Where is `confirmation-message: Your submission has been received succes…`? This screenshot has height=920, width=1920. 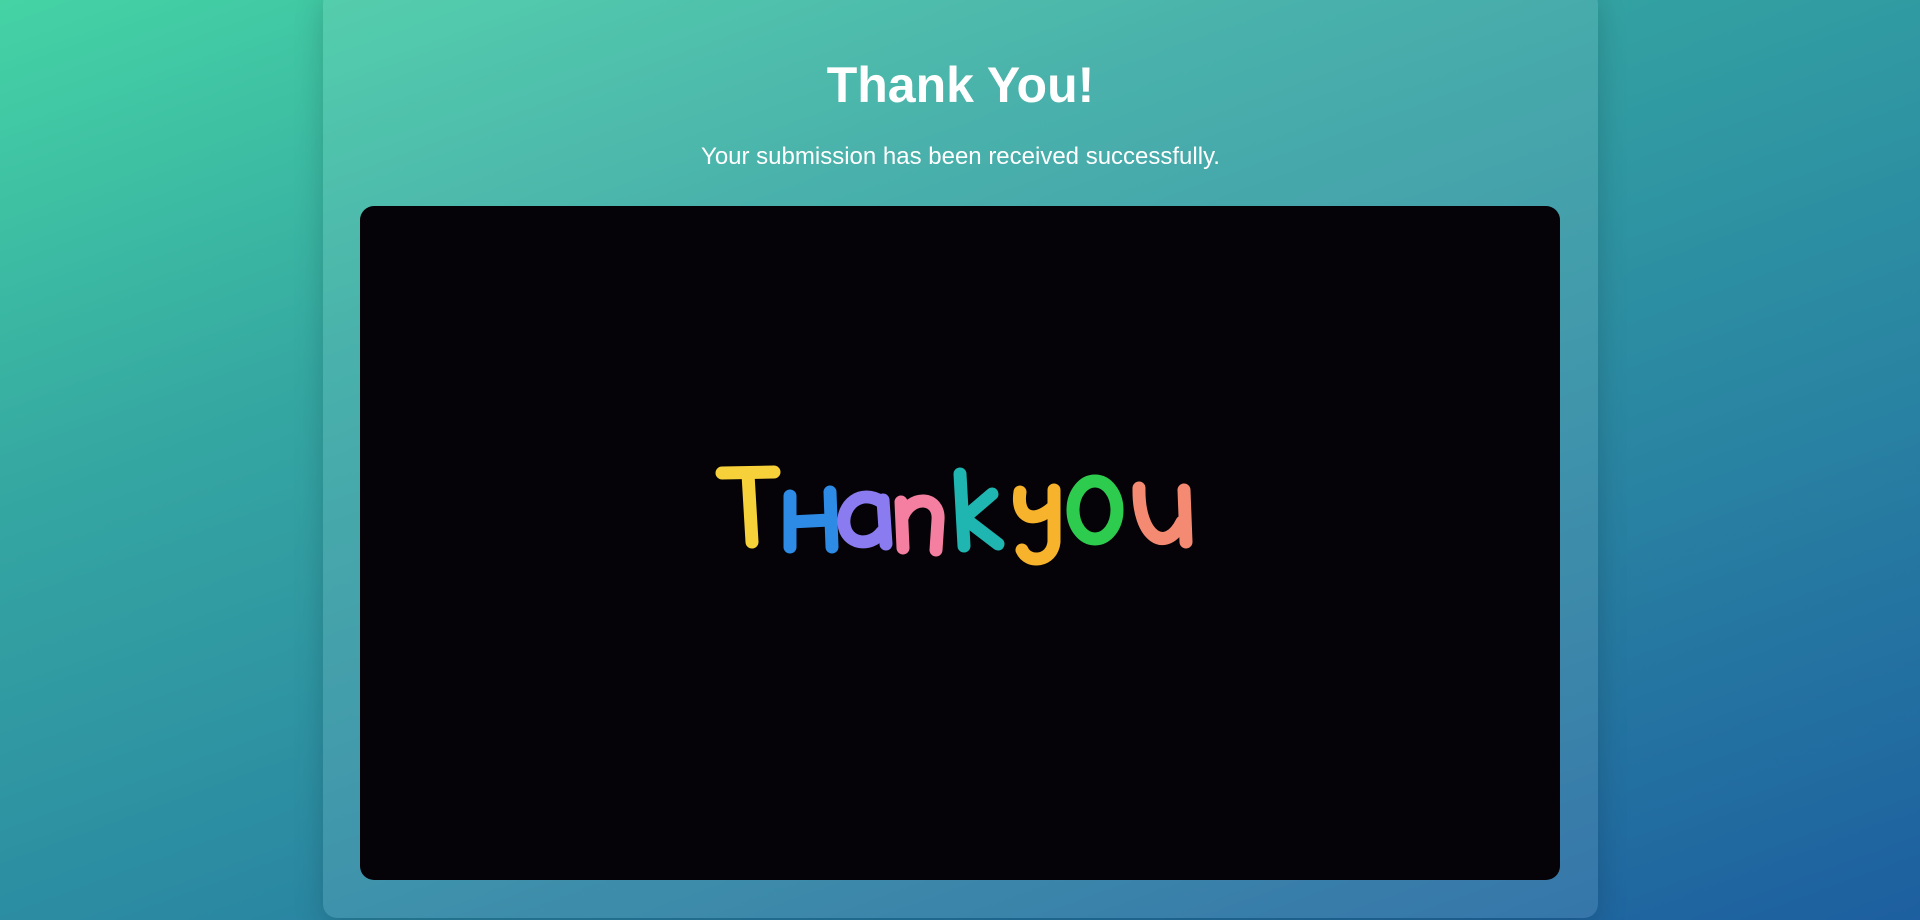
confirmation-message: Your submission has been received succes… is located at coordinates (960, 156).